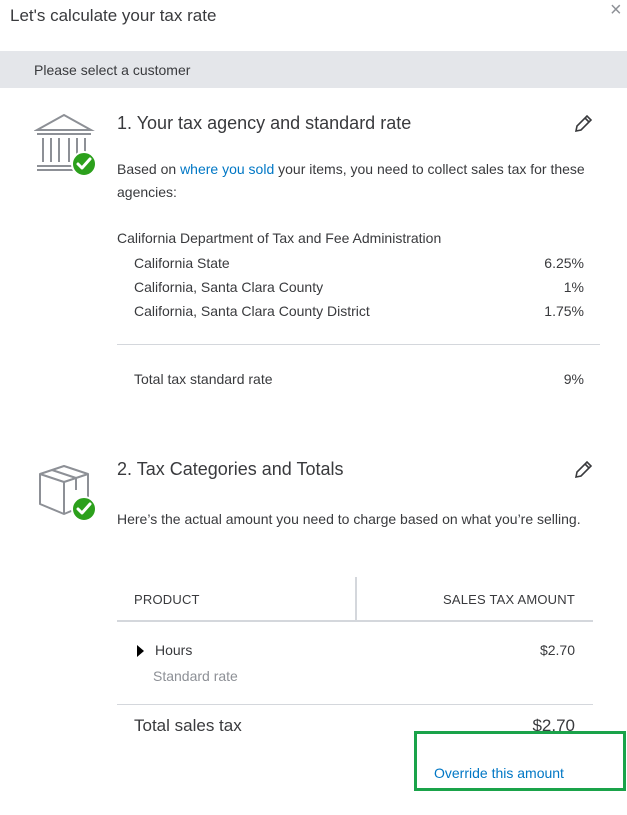 Image resolution: width=627 pixels, height=815 pixels. Describe the element at coordinates (203, 379) in the screenshot. I see `total-rate-label: Total tax standard rate` at that location.